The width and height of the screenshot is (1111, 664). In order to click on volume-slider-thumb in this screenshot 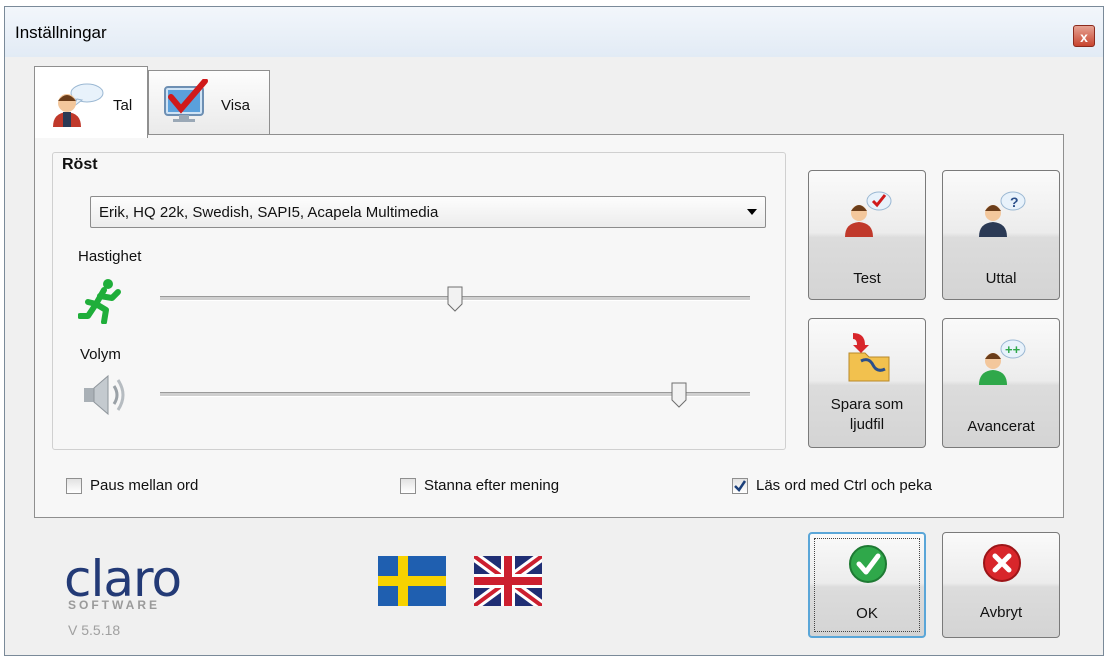, I will do `click(679, 395)`.